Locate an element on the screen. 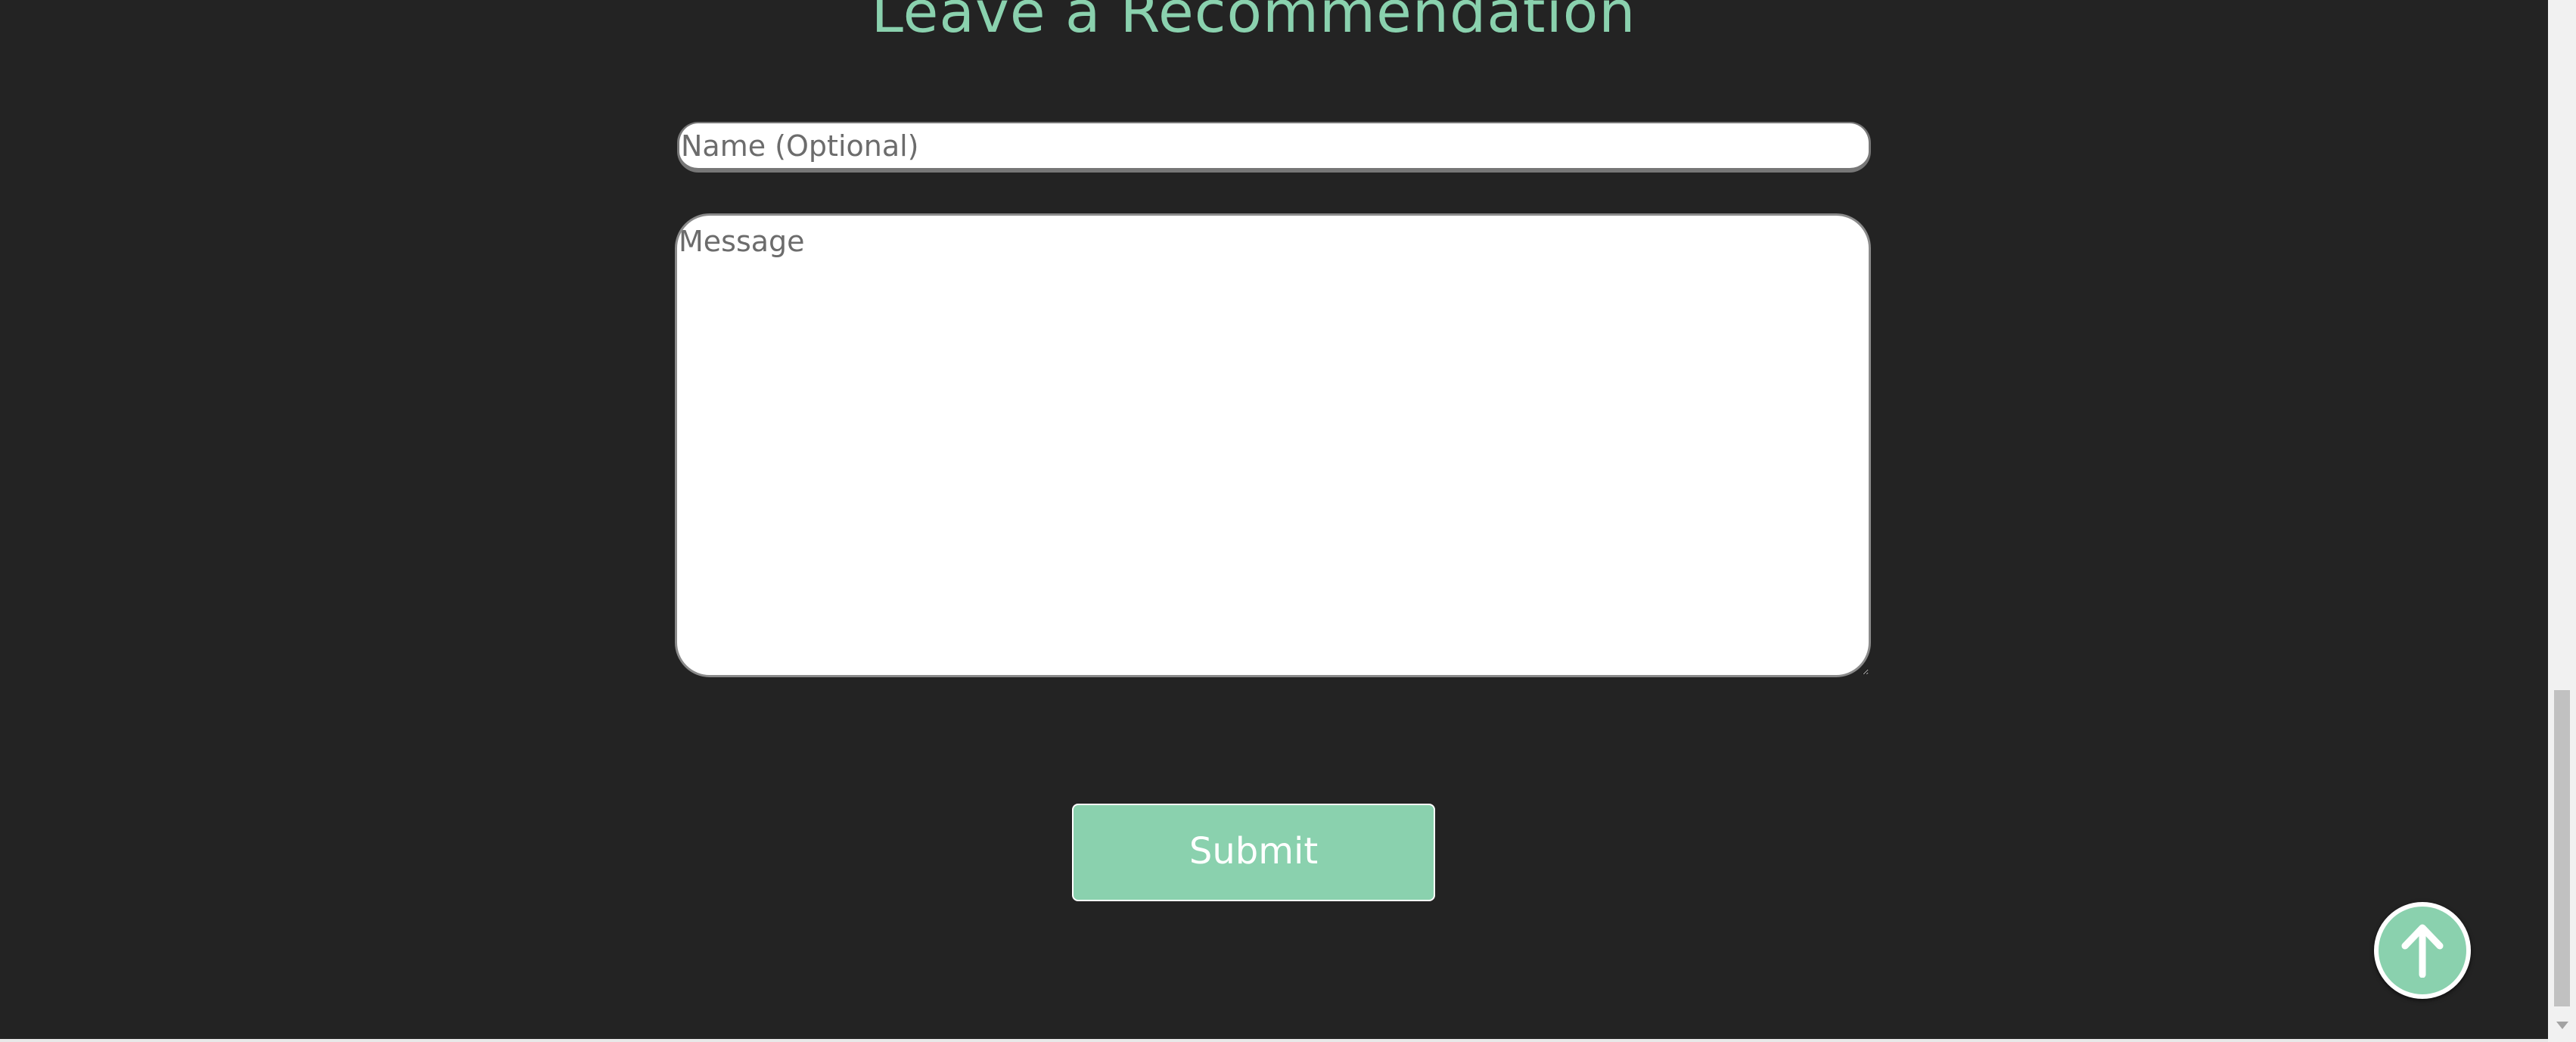 The height and width of the screenshot is (1042, 2576). scrollbar-thumb is located at coordinates (2562, 848).